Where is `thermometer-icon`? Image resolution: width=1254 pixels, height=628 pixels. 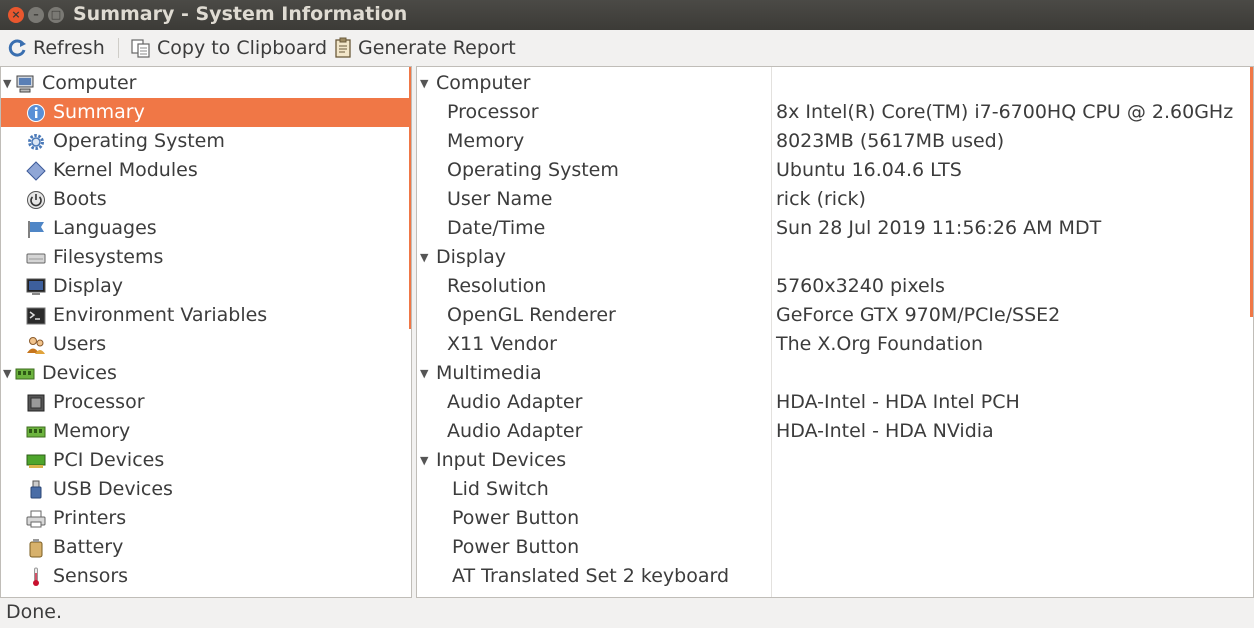 thermometer-icon is located at coordinates (36, 576).